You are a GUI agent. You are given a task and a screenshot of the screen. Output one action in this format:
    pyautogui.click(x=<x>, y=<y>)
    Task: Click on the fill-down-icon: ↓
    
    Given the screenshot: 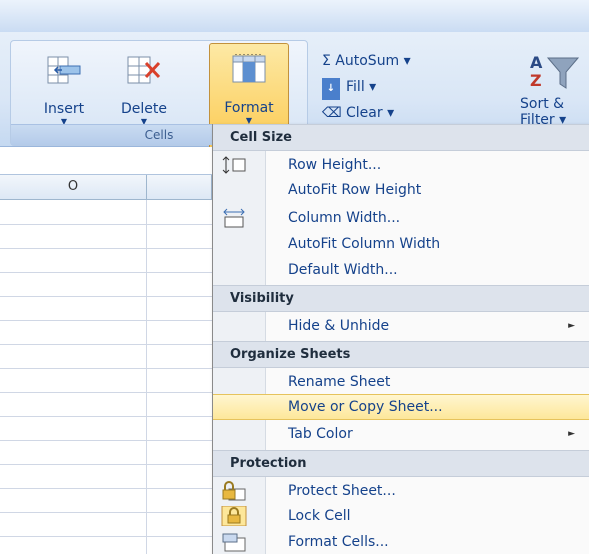 What is the action you would take?
    pyautogui.click(x=331, y=89)
    